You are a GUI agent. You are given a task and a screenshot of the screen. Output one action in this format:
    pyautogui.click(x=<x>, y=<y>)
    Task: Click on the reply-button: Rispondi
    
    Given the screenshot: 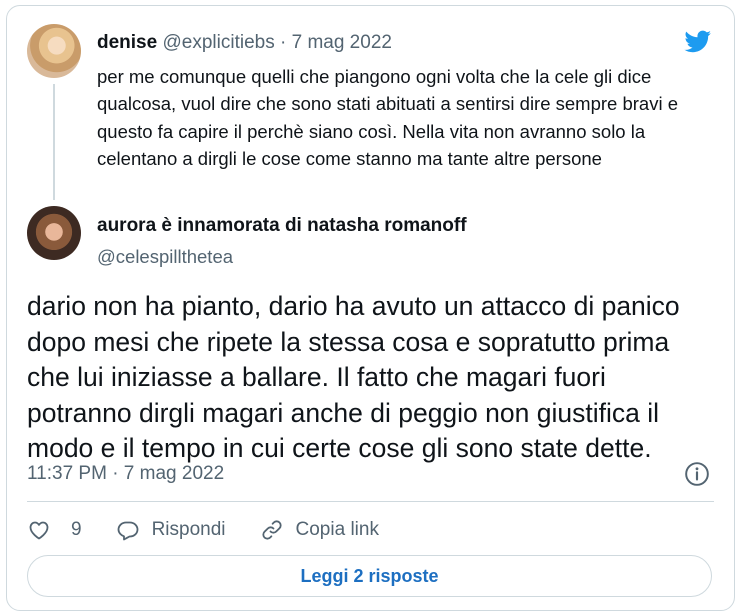 What is the action you would take?
    pyautogui.click(x=171, y=530)
    